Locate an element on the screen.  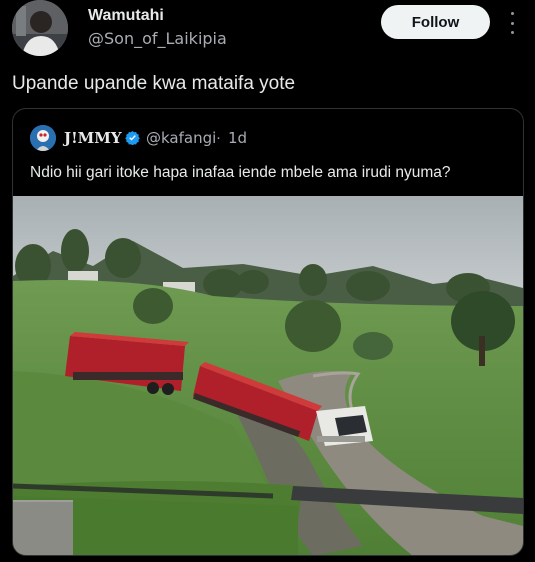
quote-author-name: J!MMY is located at coordinates (93, 138).